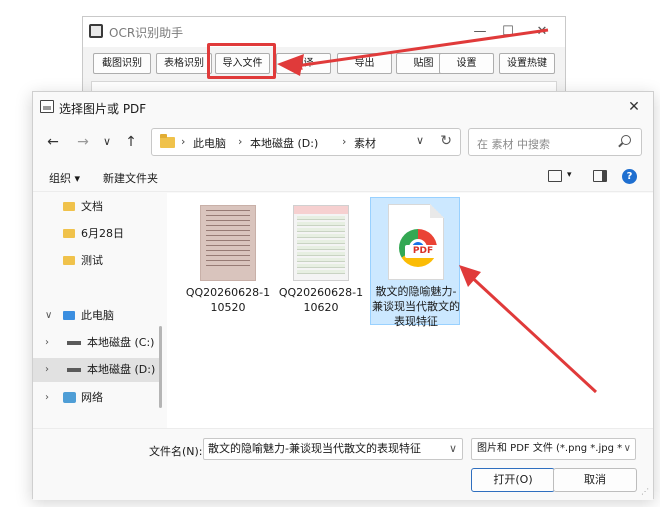 This screenshot has height=507, width=660. I want to click on refresh-icon: ↻, so click(446, 141).